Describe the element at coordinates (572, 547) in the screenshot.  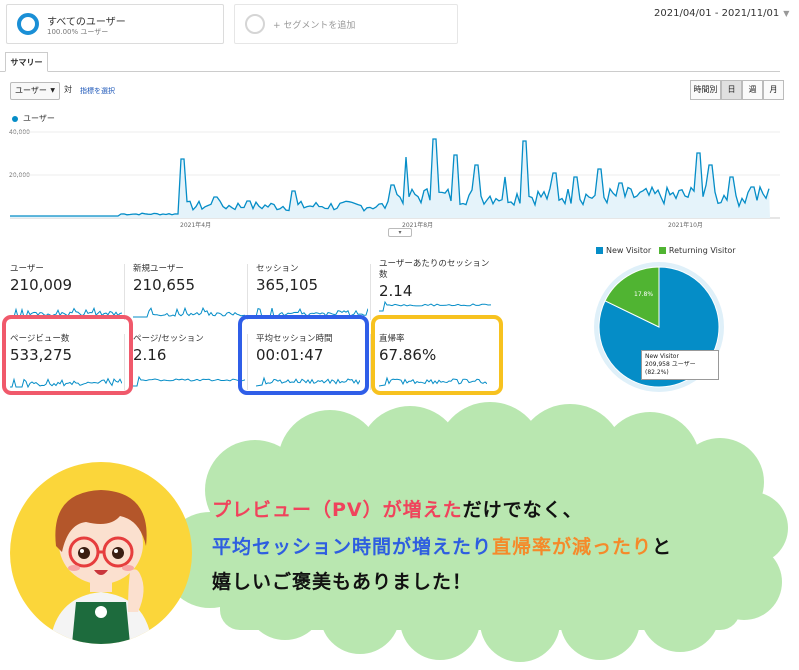
I see `message-bounce-rate: 直帰率が減ったり` at that location.